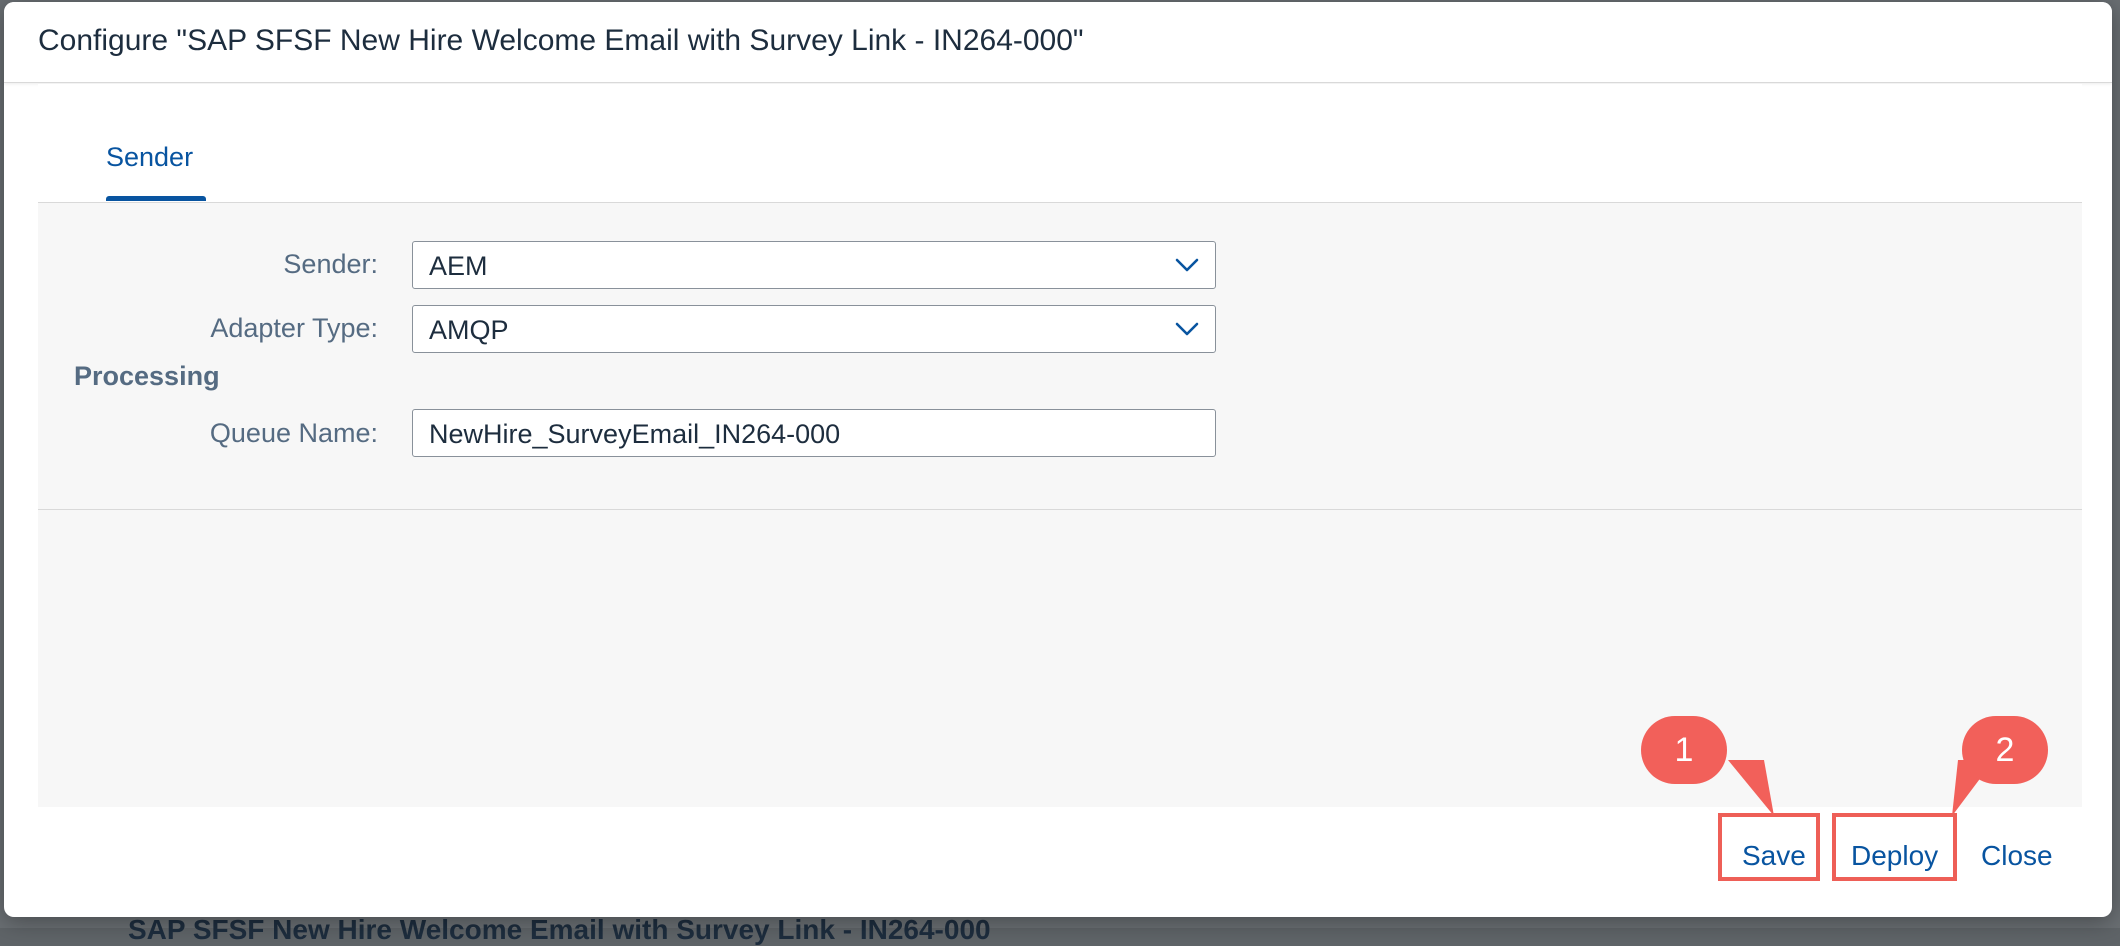  What do you see at coordinates (1769, 847) in the screenshot?
I see `save-highlight-box` at bounding box center [1769, 847].